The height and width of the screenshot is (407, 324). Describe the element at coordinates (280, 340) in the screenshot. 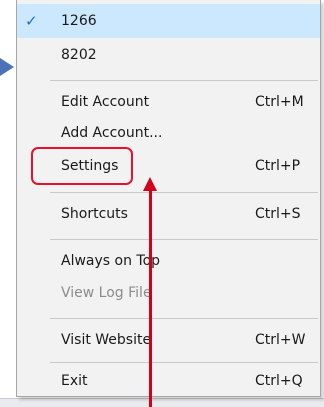

I see `menu-item-shortcut: Ctrl+W` at that location.